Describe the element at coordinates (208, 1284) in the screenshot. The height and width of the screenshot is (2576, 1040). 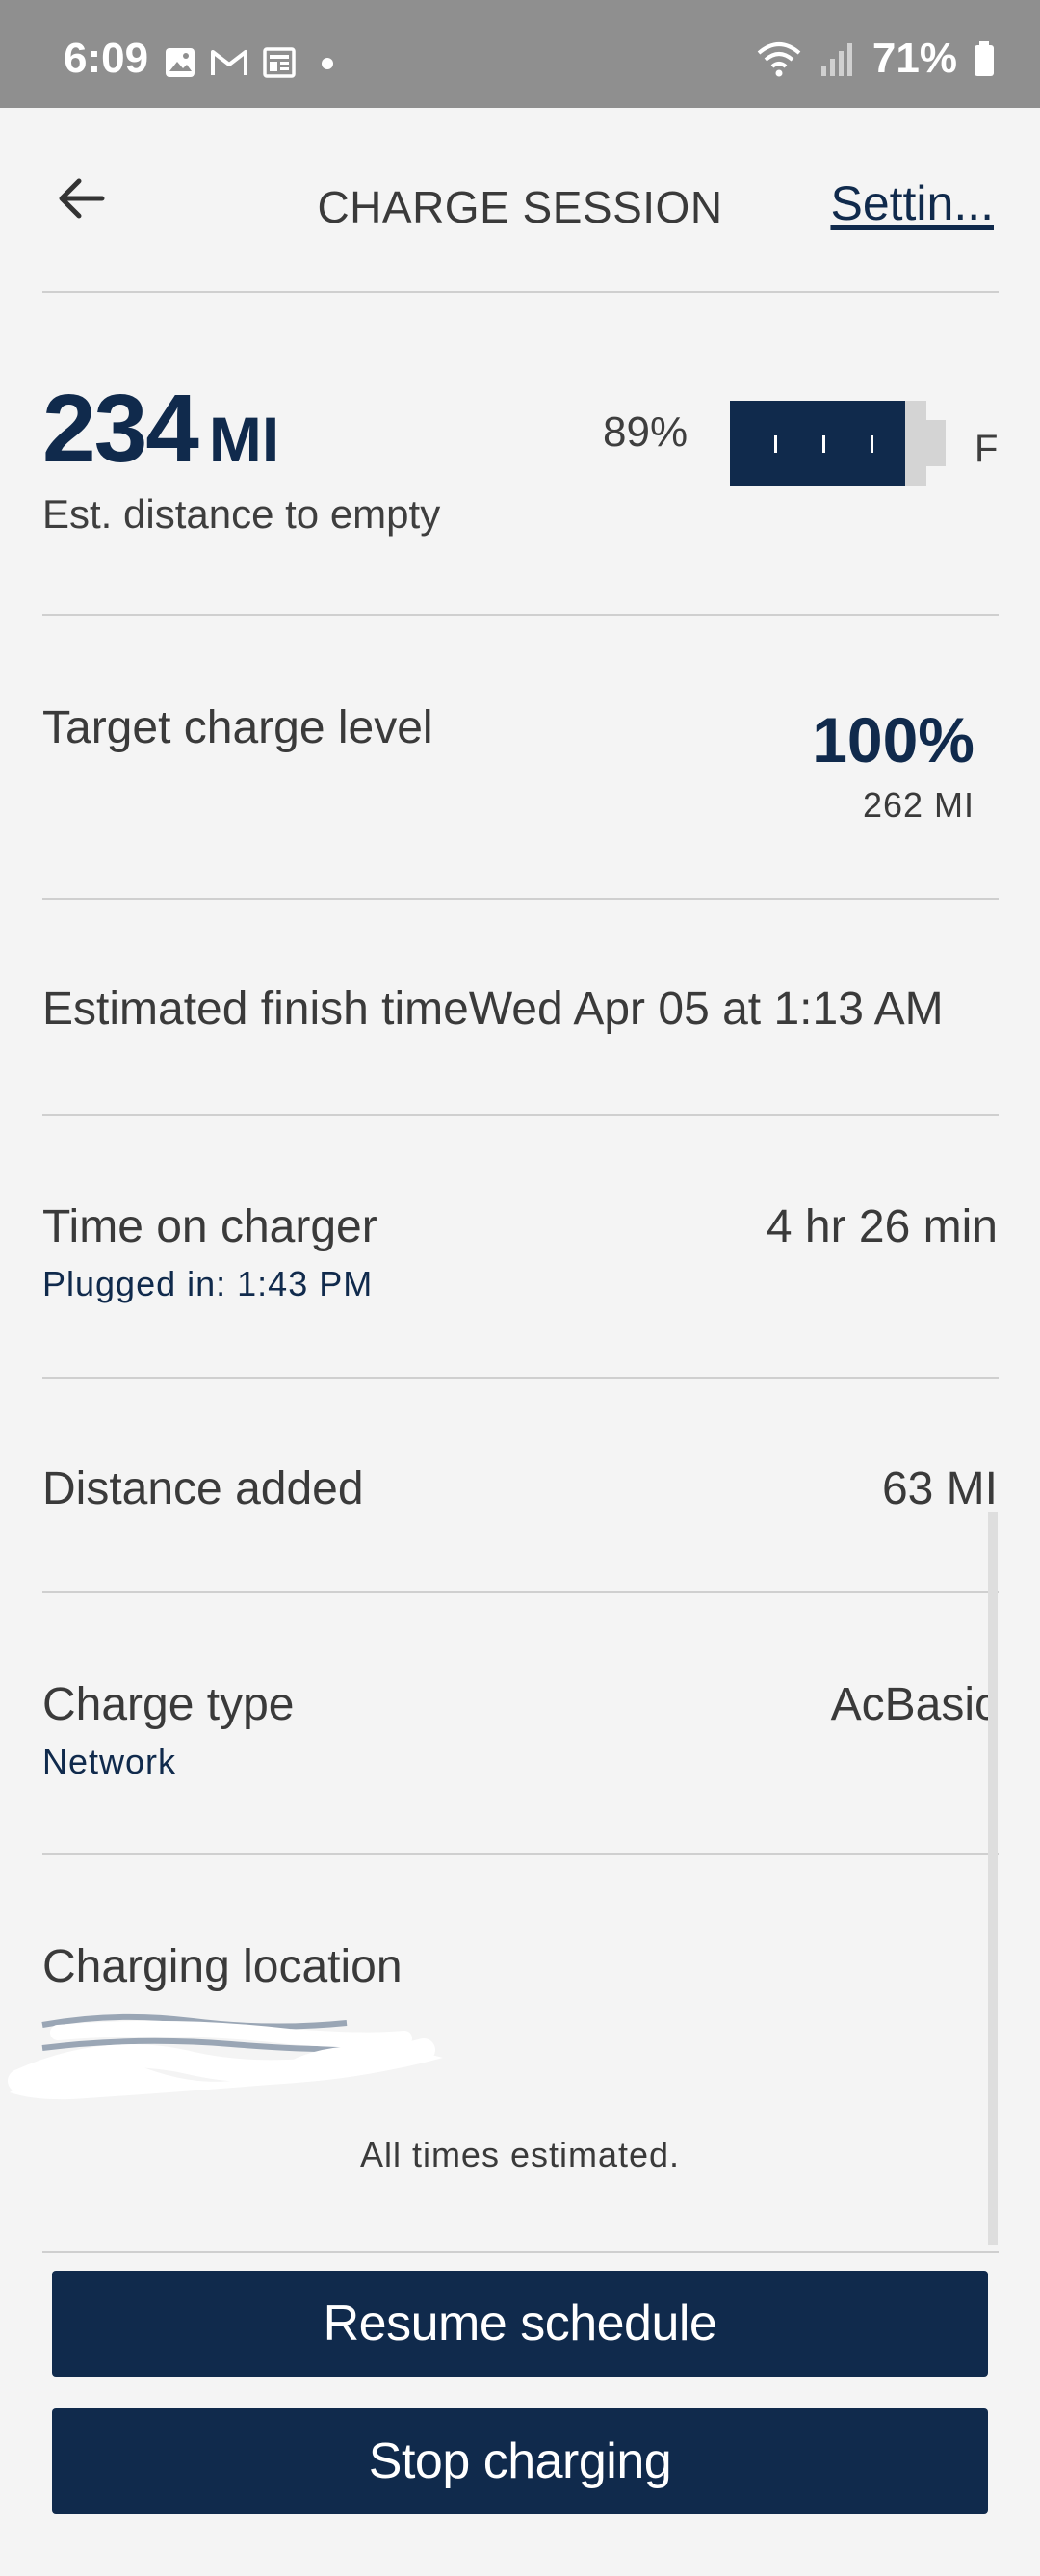
I see `plugged-in-time: Plugged in: 1:43 PM` at that location.